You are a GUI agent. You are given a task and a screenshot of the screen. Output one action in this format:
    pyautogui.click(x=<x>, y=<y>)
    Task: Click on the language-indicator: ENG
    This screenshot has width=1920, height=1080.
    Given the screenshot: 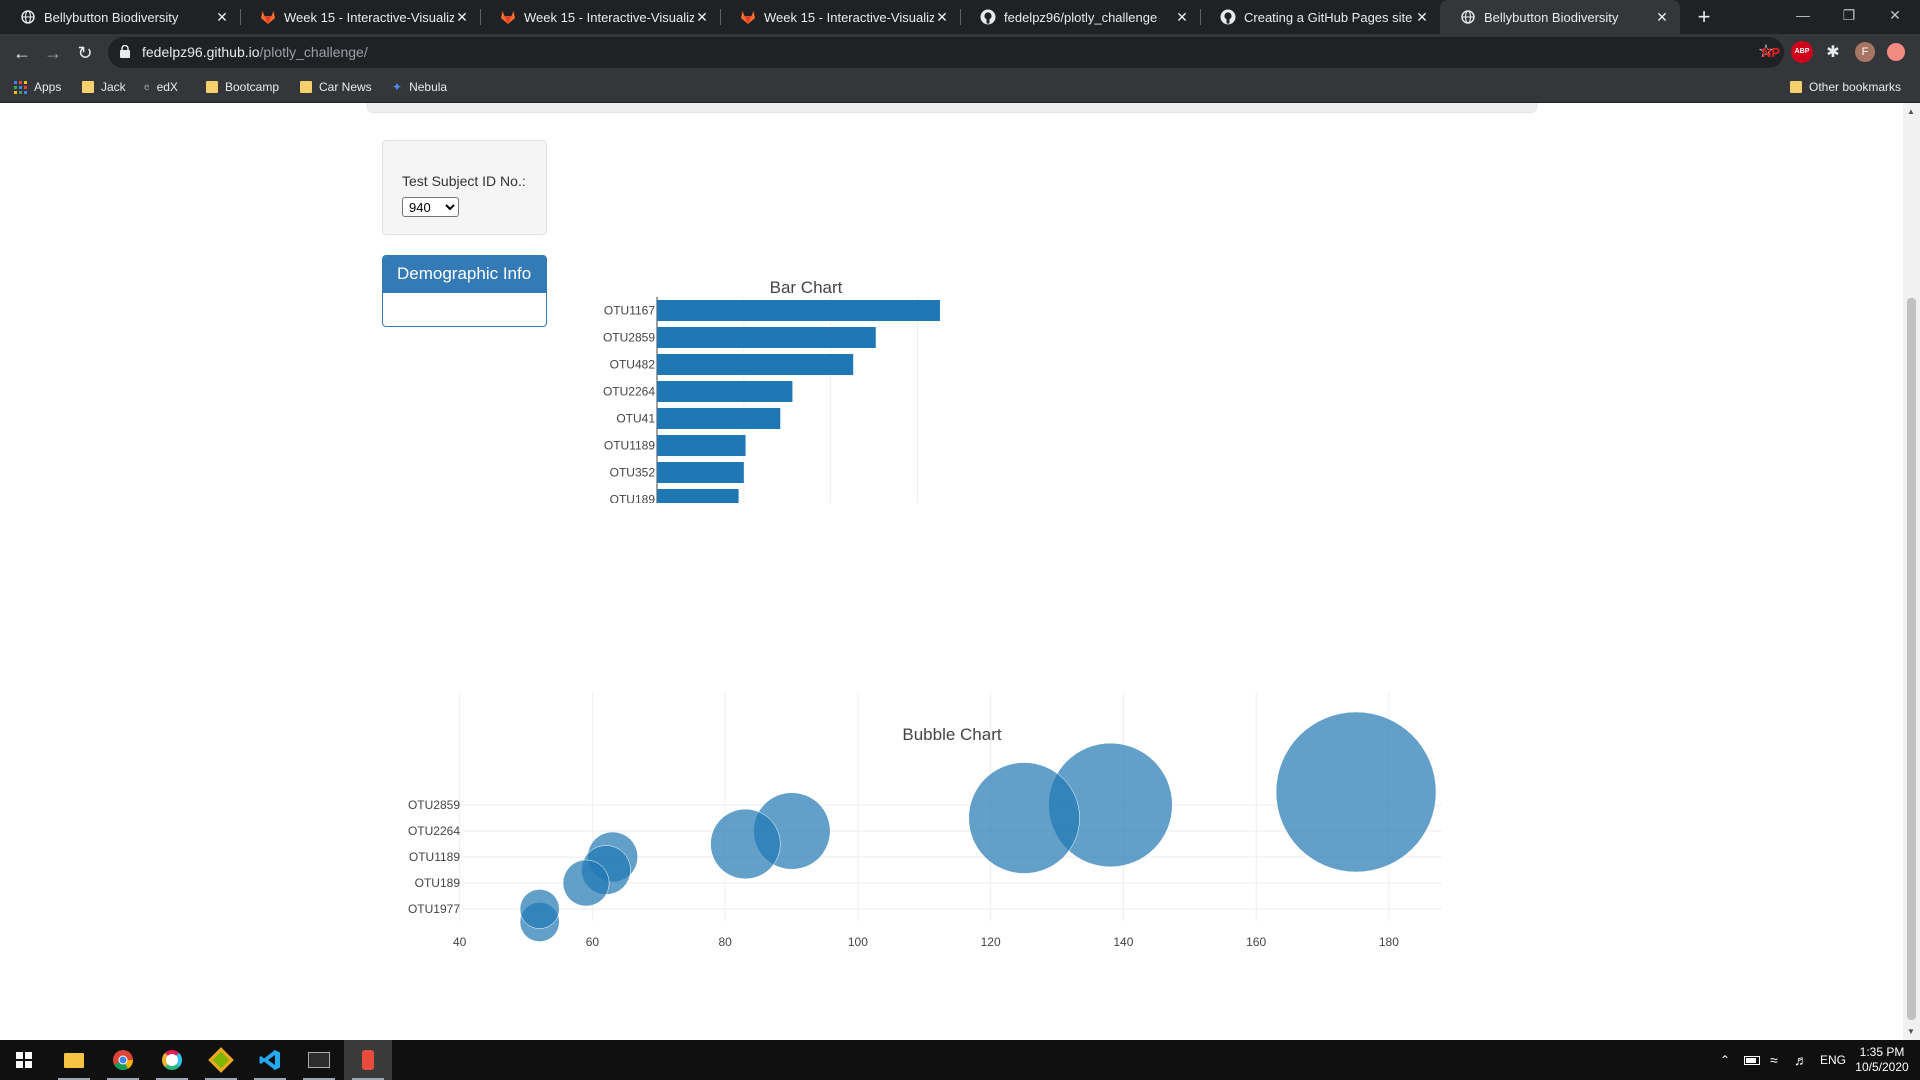 What is the action you would take?
    pyautogui.click(x=1833, y=1060)
    